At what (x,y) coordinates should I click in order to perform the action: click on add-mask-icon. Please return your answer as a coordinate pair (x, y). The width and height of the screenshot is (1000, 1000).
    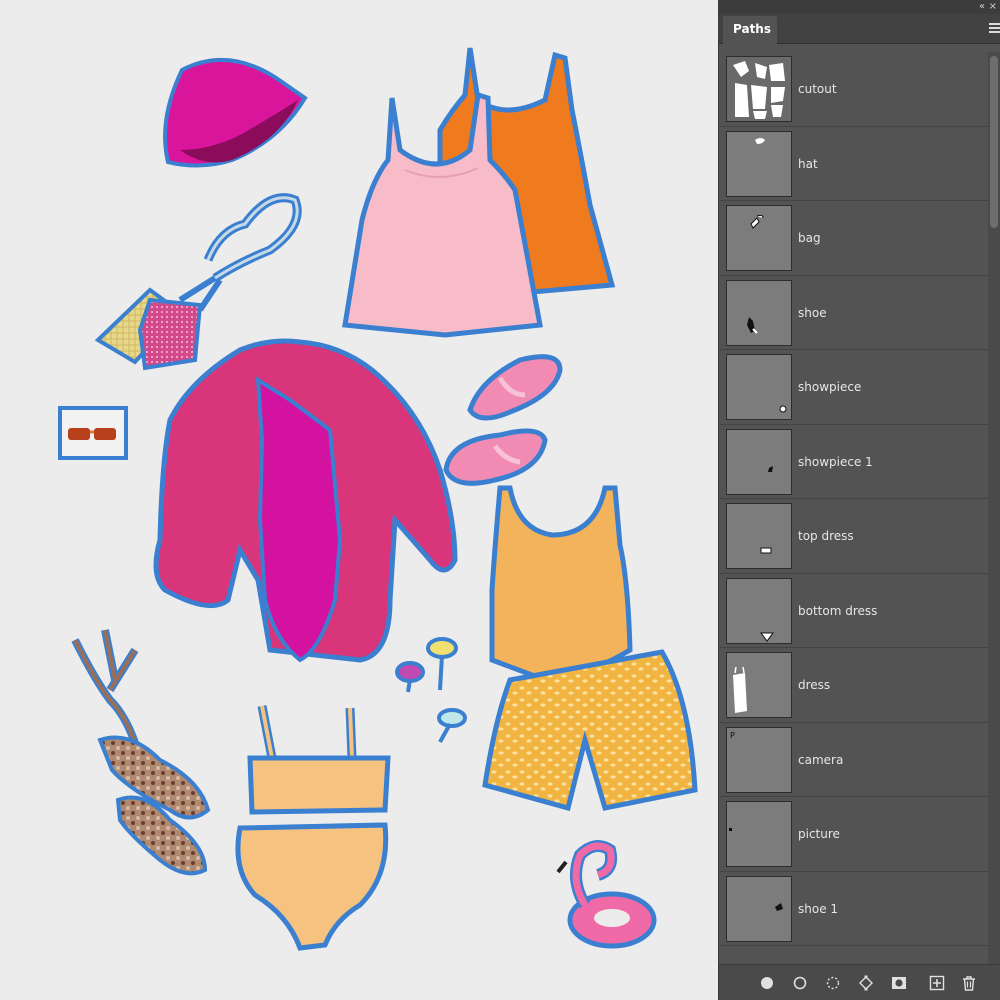
    Looking at the image, I should click on (899, 983).